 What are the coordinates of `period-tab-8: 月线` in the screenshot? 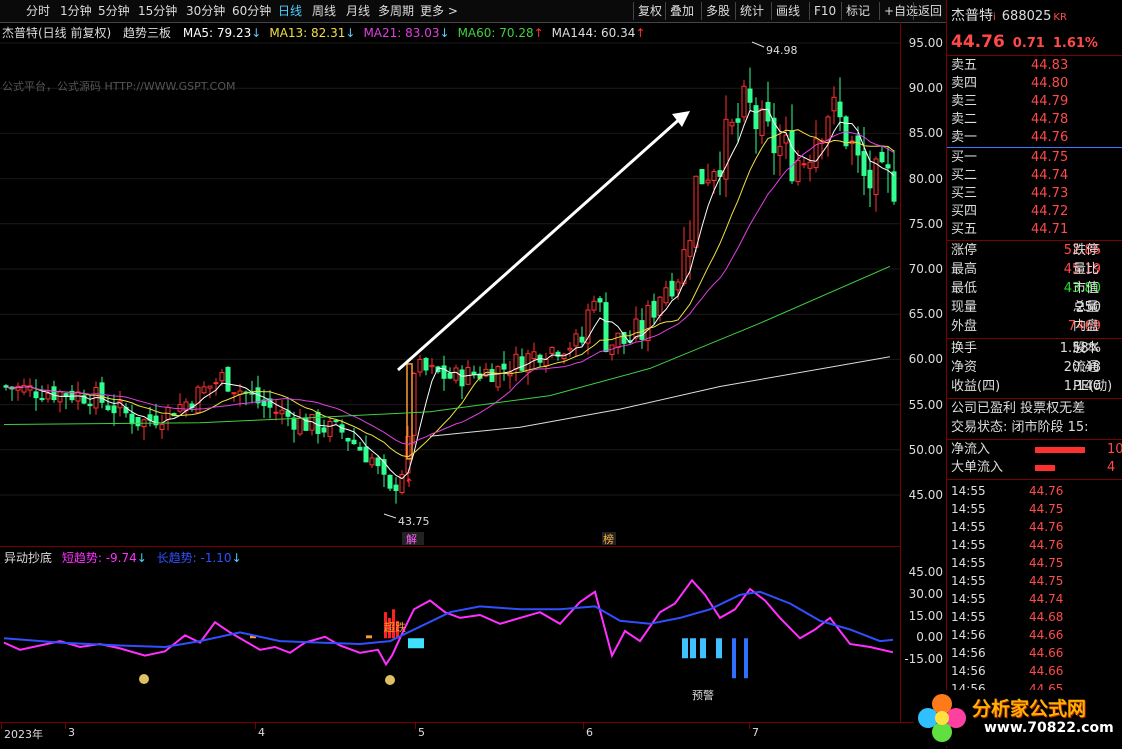 It's located at (358, 11).